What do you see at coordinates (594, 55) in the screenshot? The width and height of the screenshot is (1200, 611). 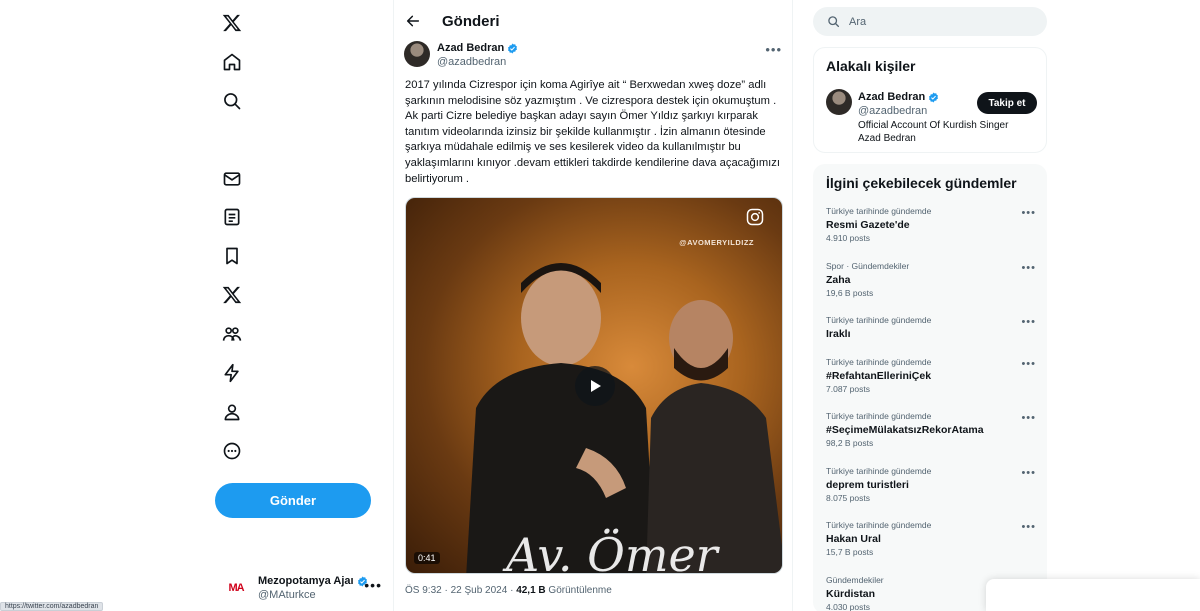 I see `tweet-author: Azad Bedran @azadbedran •••` at bounding box center [594, 55].